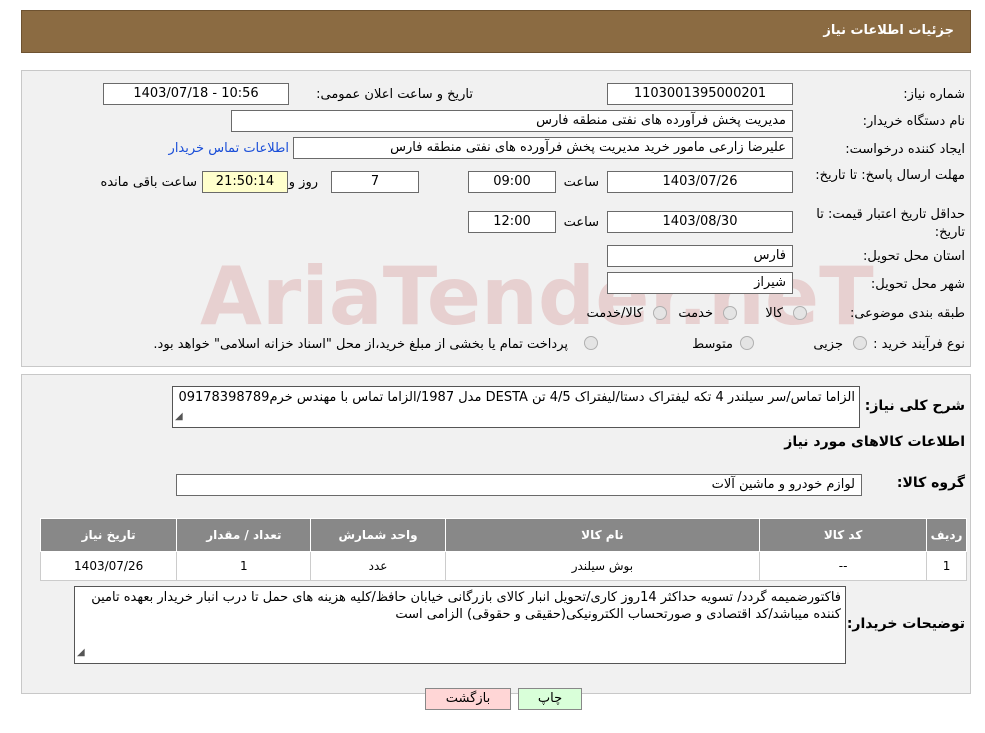 This screenshot has width=985, height=733. What do you see at coordinates (730, 313) in the screenshot?
I see `category-radio-service` at bounding box center [730, 313].